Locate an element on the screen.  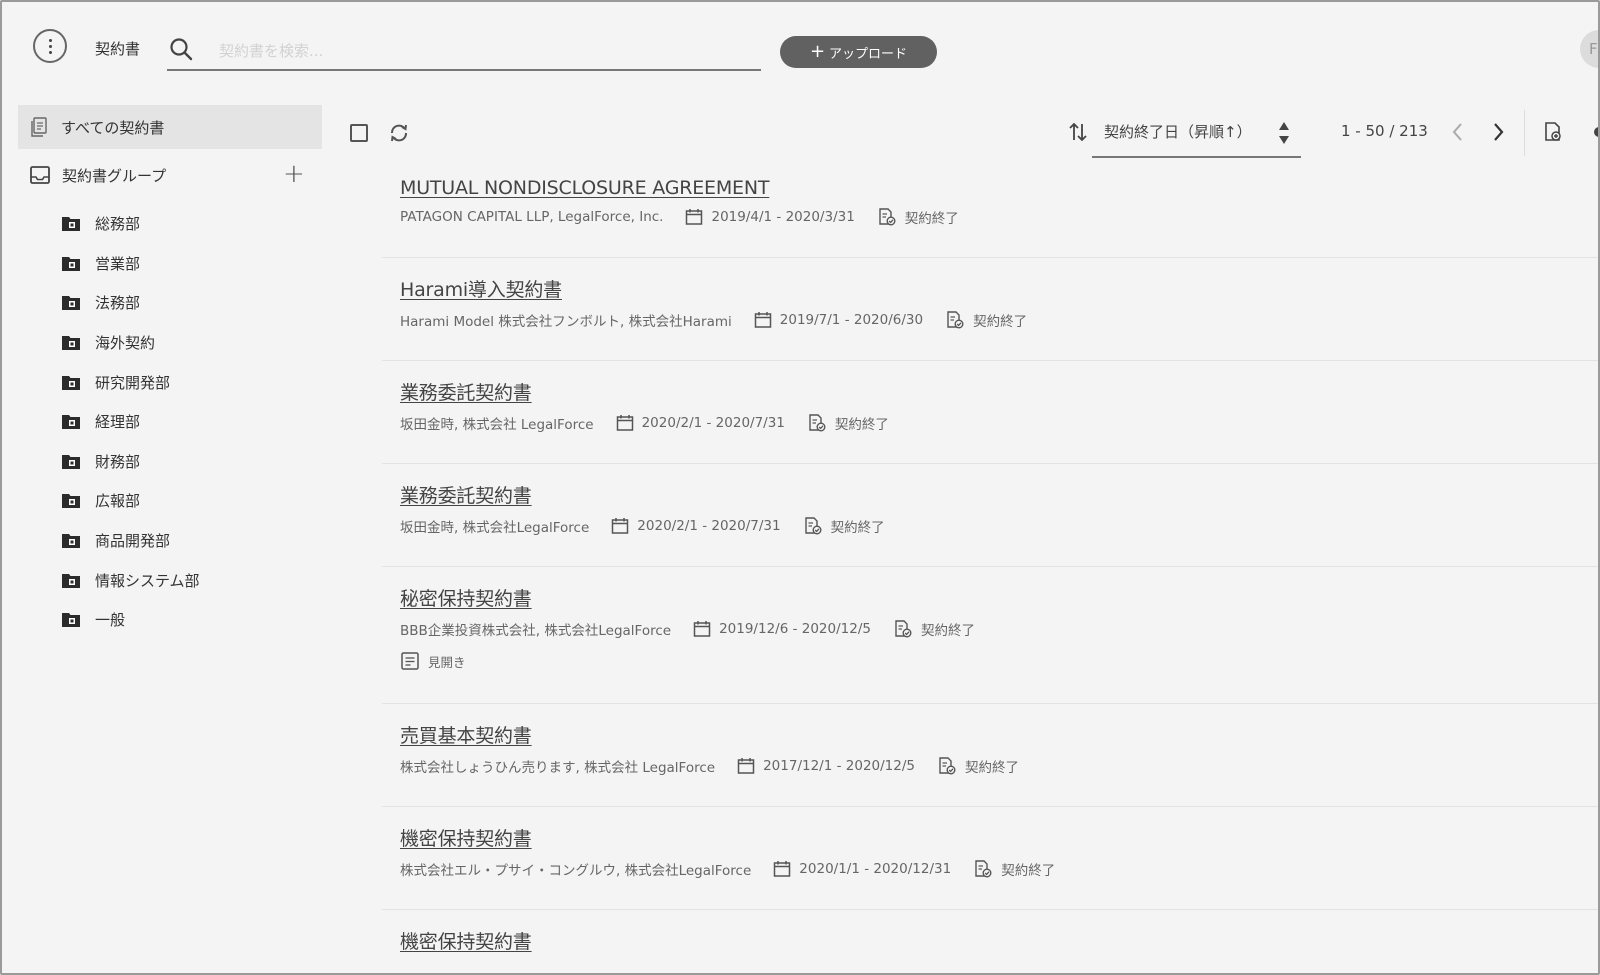
settings-icon is located at coordinates (1596, 132).